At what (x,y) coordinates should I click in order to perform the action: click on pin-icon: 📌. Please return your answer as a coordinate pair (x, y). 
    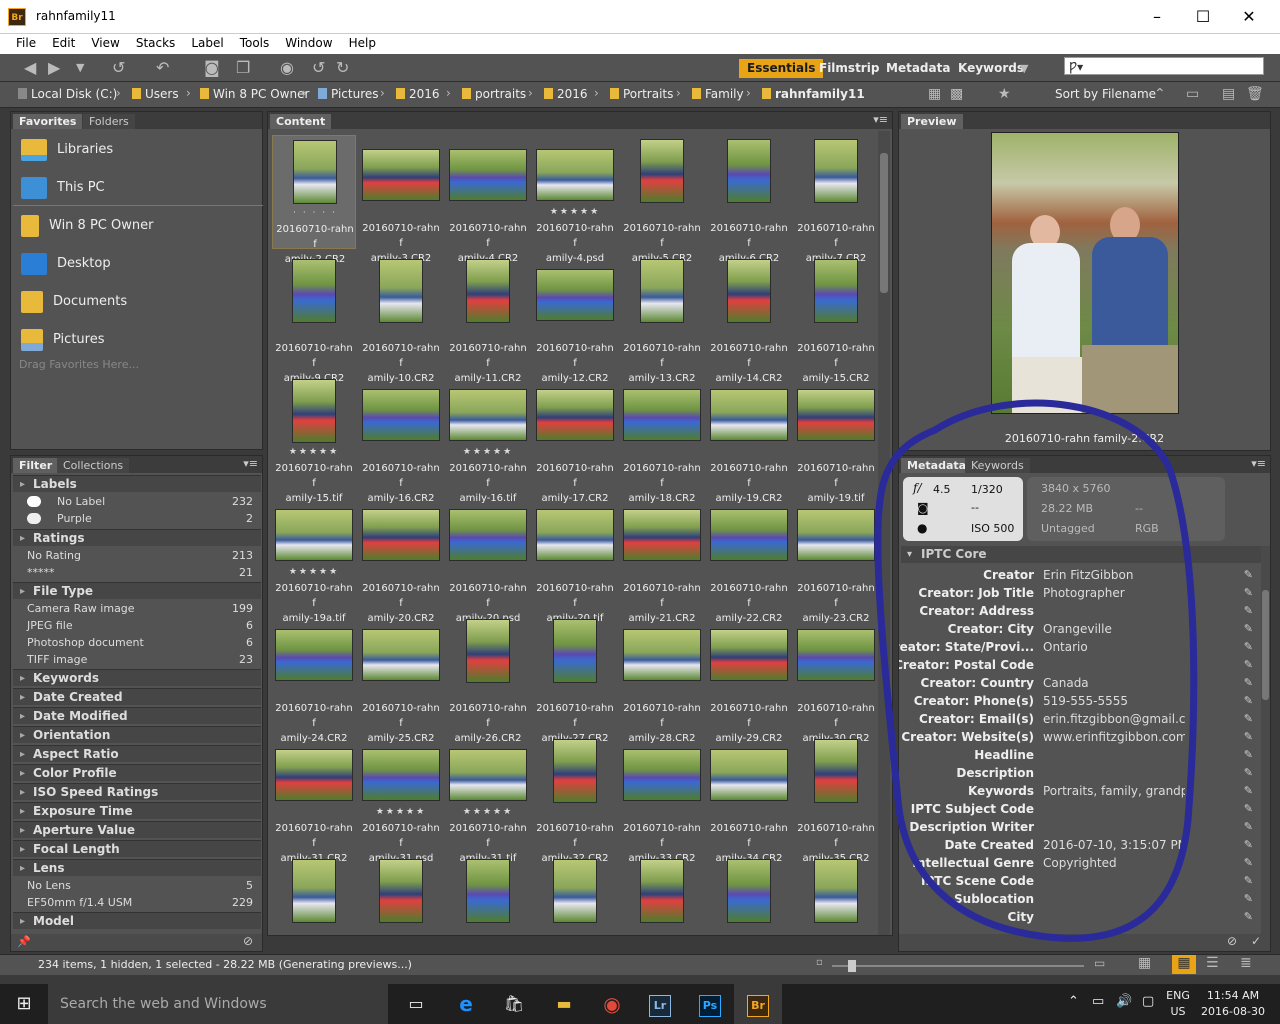
    Looking at the image, I should click on (24, 941).